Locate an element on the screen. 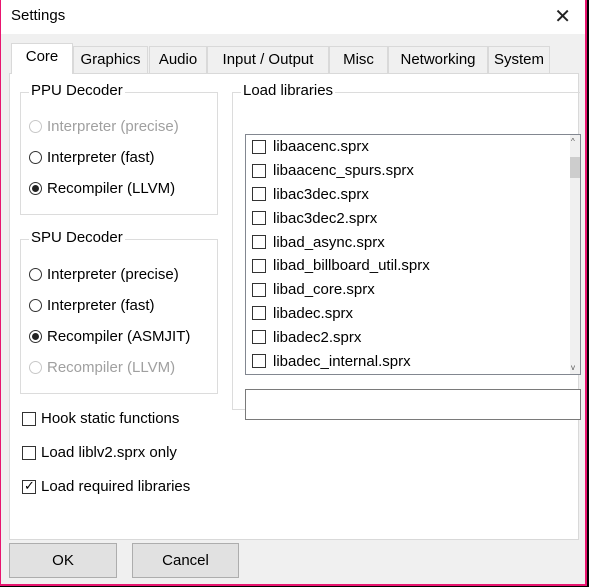 Image resolution: width=589 pixels, height=587 pixels. checkbox-icon: ✓ is located at coordinates (29, 485).